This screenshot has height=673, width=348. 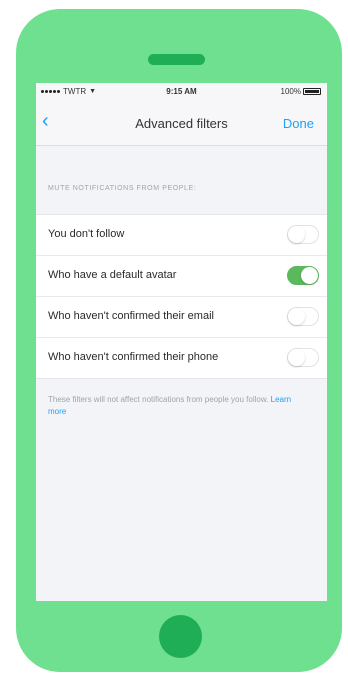 I want to click on filter-row-unconfirmed-email: Who haven't confirmed their email, so click(x=181, y=317).